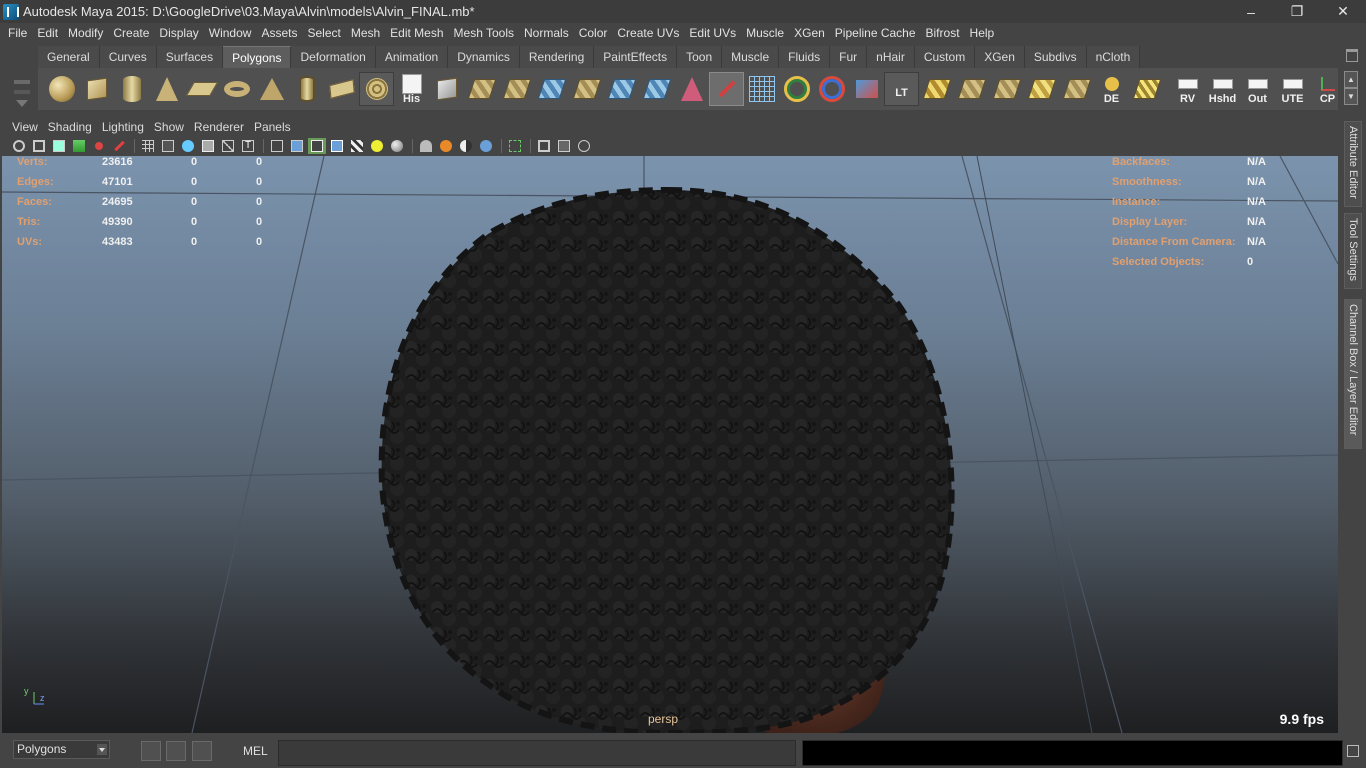  What do you see at coordinates (1146, 89) in the screenshot?
I see `uv-grid-icon` at bounding box center [1146, 89].